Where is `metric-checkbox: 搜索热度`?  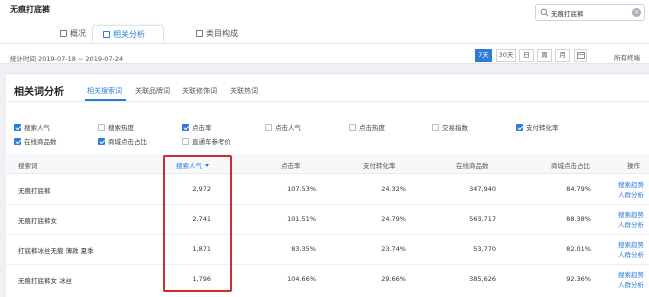
metric-checkbox: 搜索热度 is located at coordinates (116, 127).